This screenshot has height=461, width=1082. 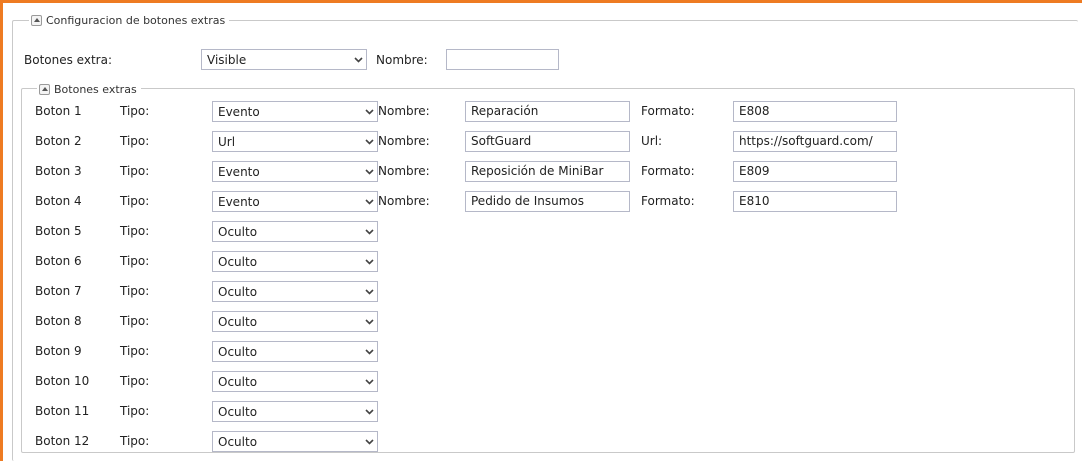 I want to click on outer-section-title: Configuracion de botones extras, so click(x=136, y=20).